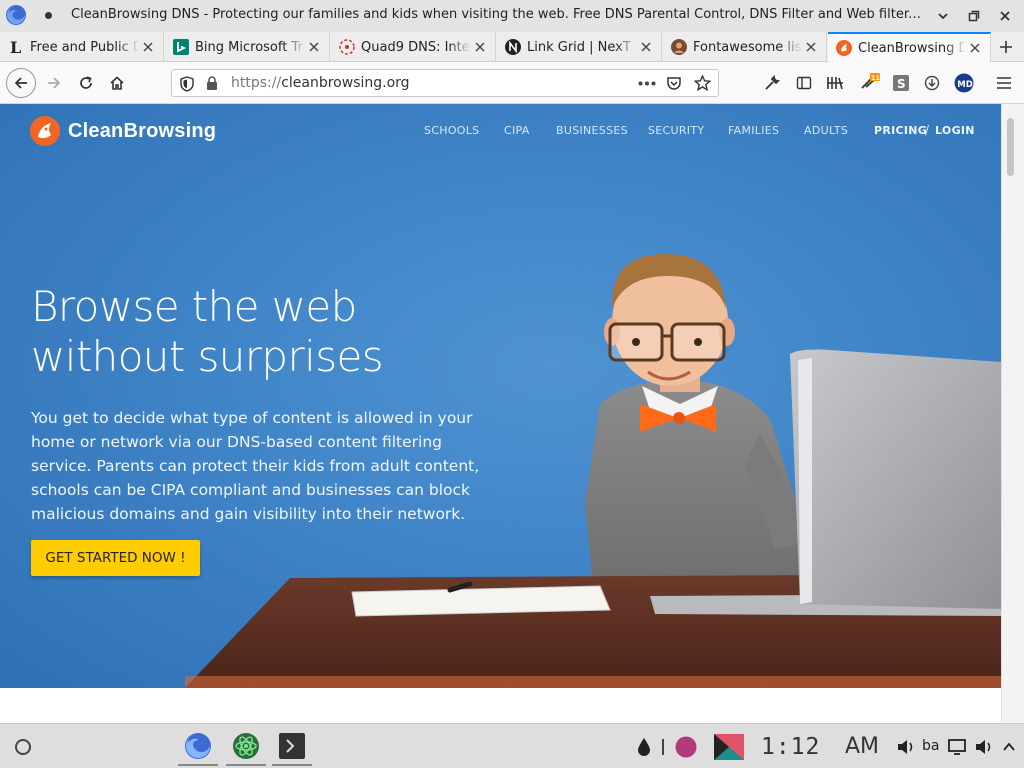 Image resolution: width=1024 pixels, height=768 pixels. What do you see at coordinates (663, 747) in the screenshot?
I see `tray-divider` at bounding box center [663, 747].